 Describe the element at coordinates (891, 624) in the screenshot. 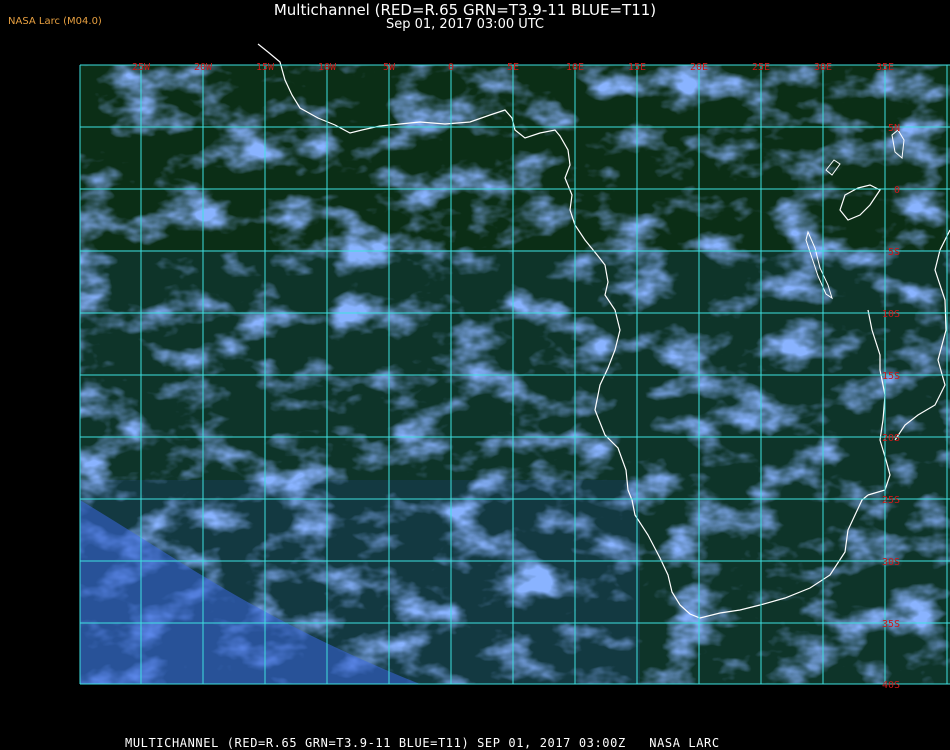

I see `latitude-label: 35S` at that location.